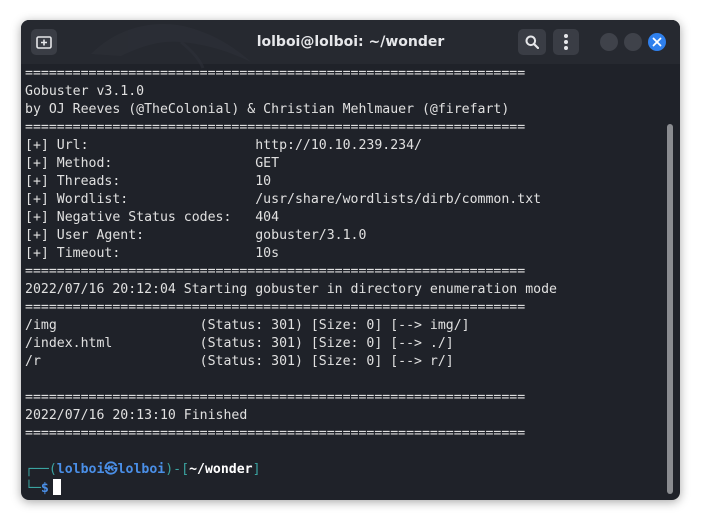 This screenshot has width=702, height=524. Describe the element at coordinates (152, 217) in the screenshot. I see `output-line: [+] Negative Status codes: 404` at that location.